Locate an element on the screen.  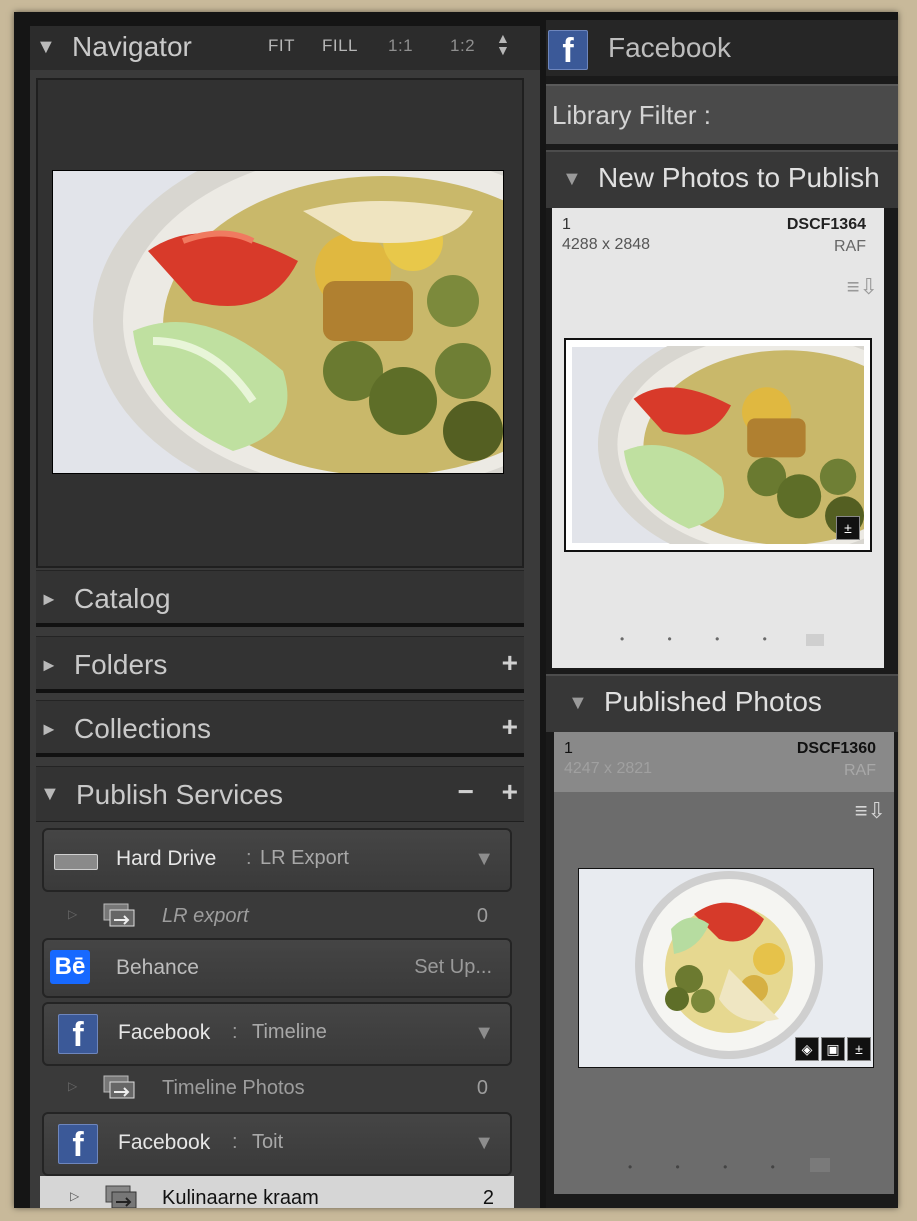
add-collection-plus-icon: + is located at coordinates (510, 727).